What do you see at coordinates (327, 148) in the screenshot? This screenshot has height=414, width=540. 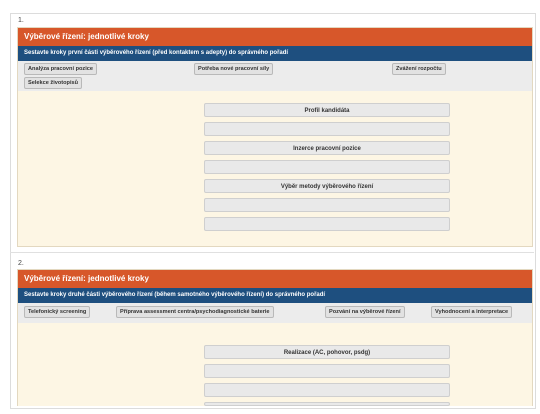 I see `drop-slot: Inzerce pracovní pozice` at bounding box center [327, 148].